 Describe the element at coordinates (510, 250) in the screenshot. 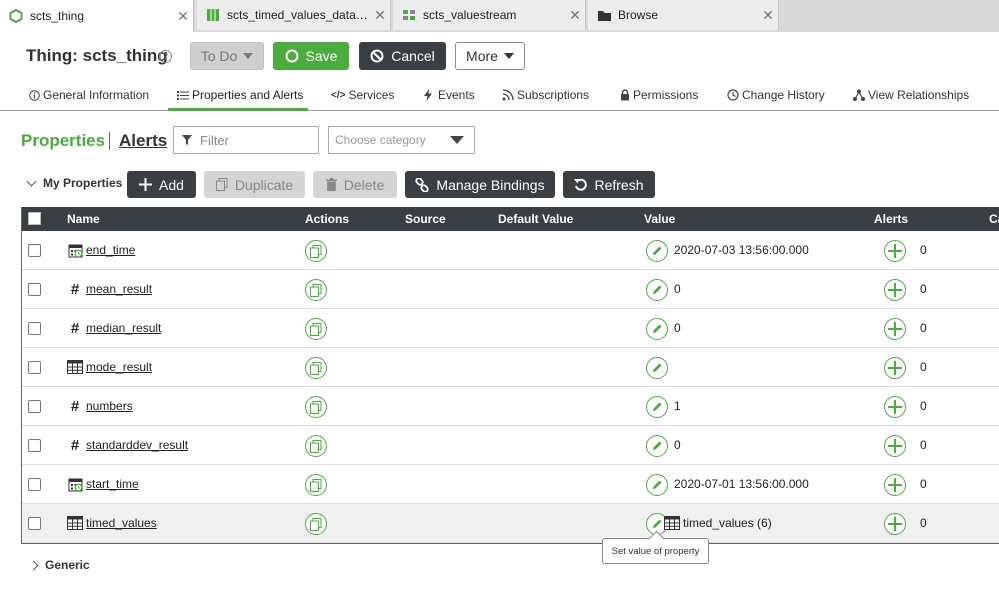

I see `table-row: end_time 2020-07-03 13:56:00.000 0` at that location.